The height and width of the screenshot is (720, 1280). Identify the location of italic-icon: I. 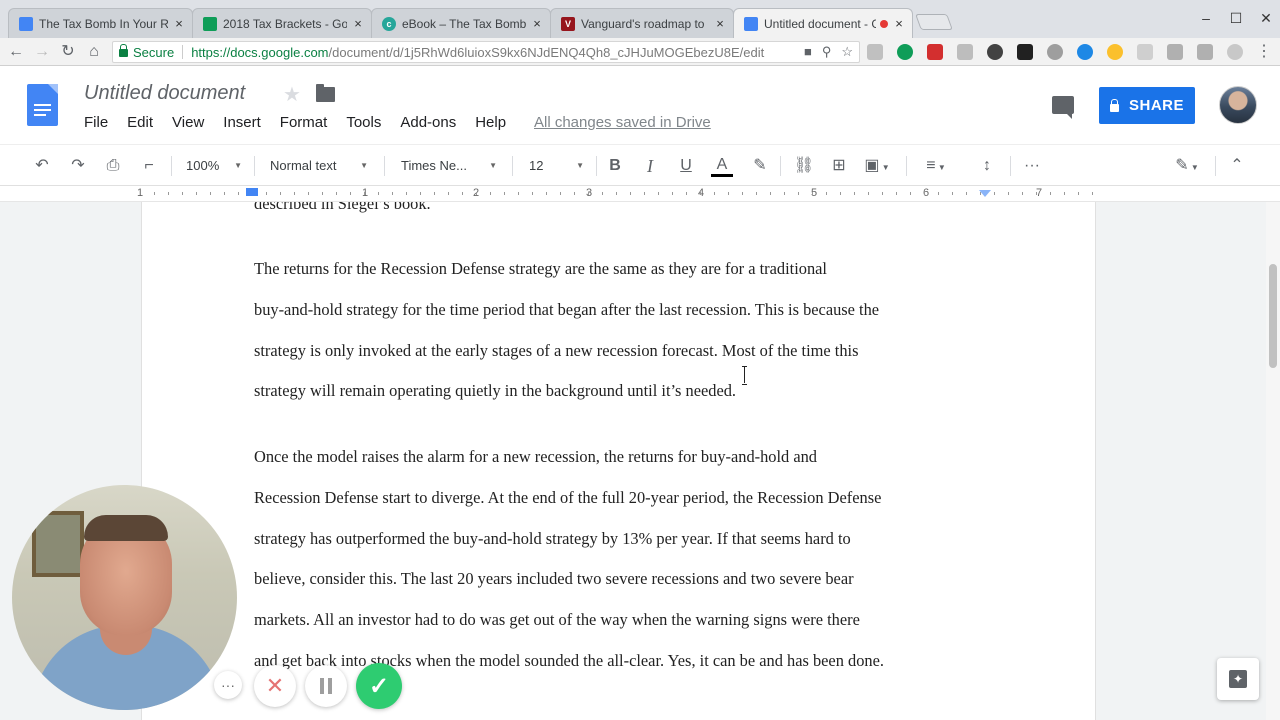
(650, 166).